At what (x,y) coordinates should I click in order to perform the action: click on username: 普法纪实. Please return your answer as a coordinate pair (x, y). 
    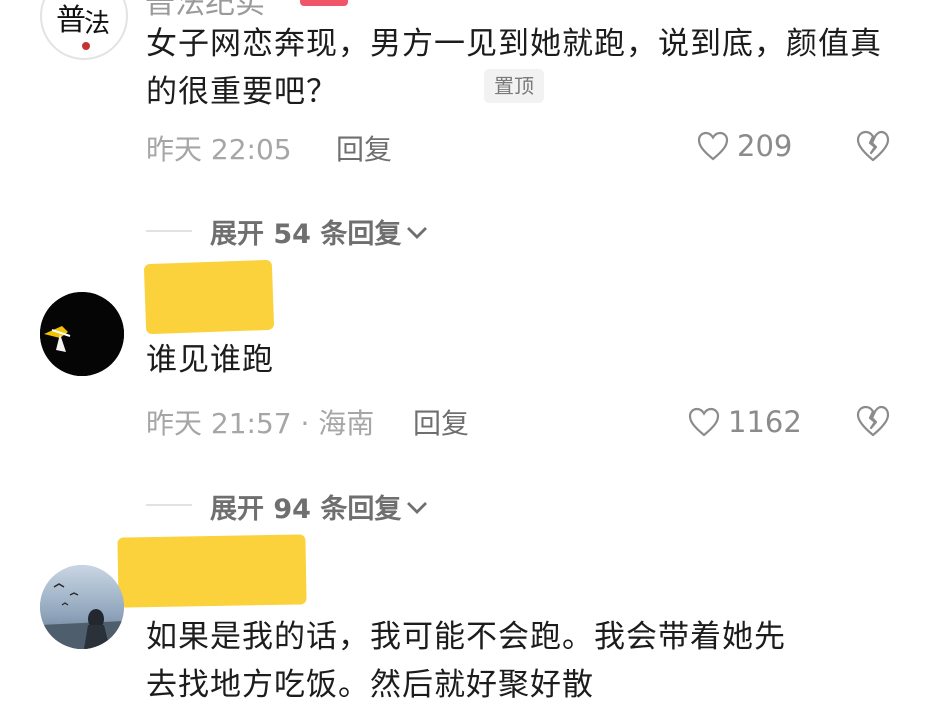
    Looking at the image, I should click on (205, 11).